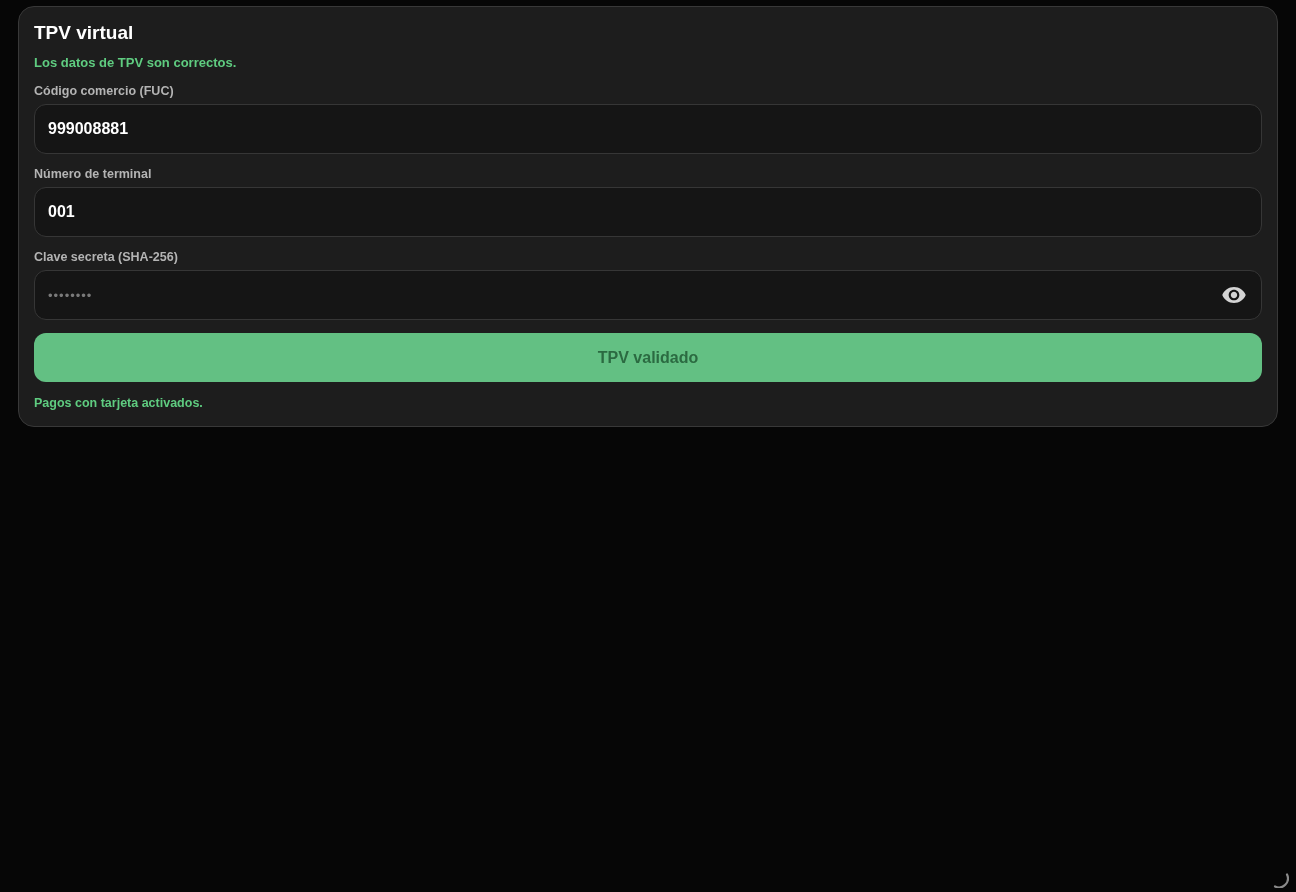 Image resolution: width=1296 pixels, height=892 pixels. What do you see at coordinates (1234, 295) in the screenshot?
I see `eye-icon` at bounding box center [1234, 295].